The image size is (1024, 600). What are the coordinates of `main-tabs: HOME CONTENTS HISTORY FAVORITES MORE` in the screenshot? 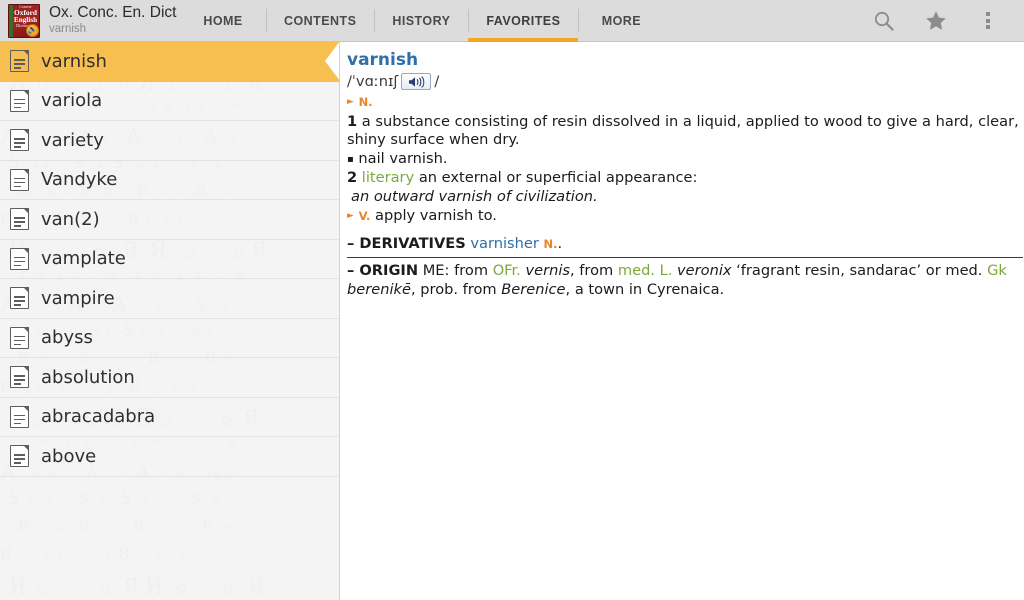 It's located at (422, 21).